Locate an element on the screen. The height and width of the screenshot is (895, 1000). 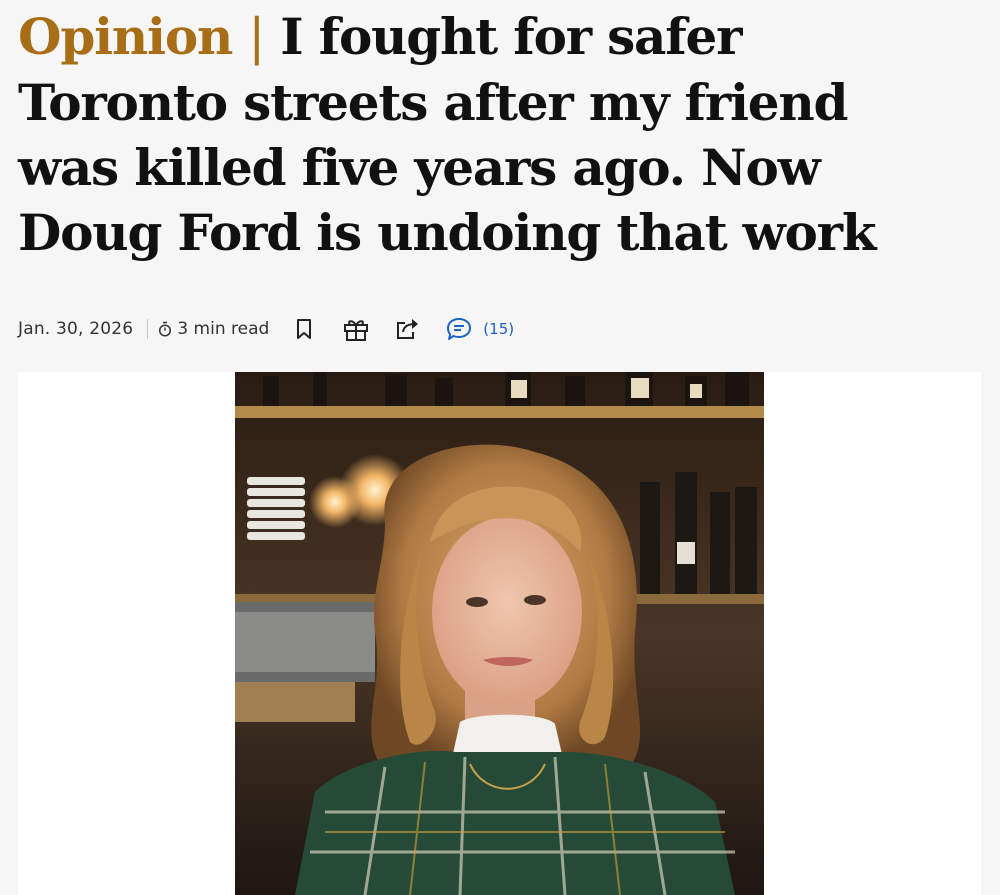
stopwatch-icon is located at coordinates (165, 329).